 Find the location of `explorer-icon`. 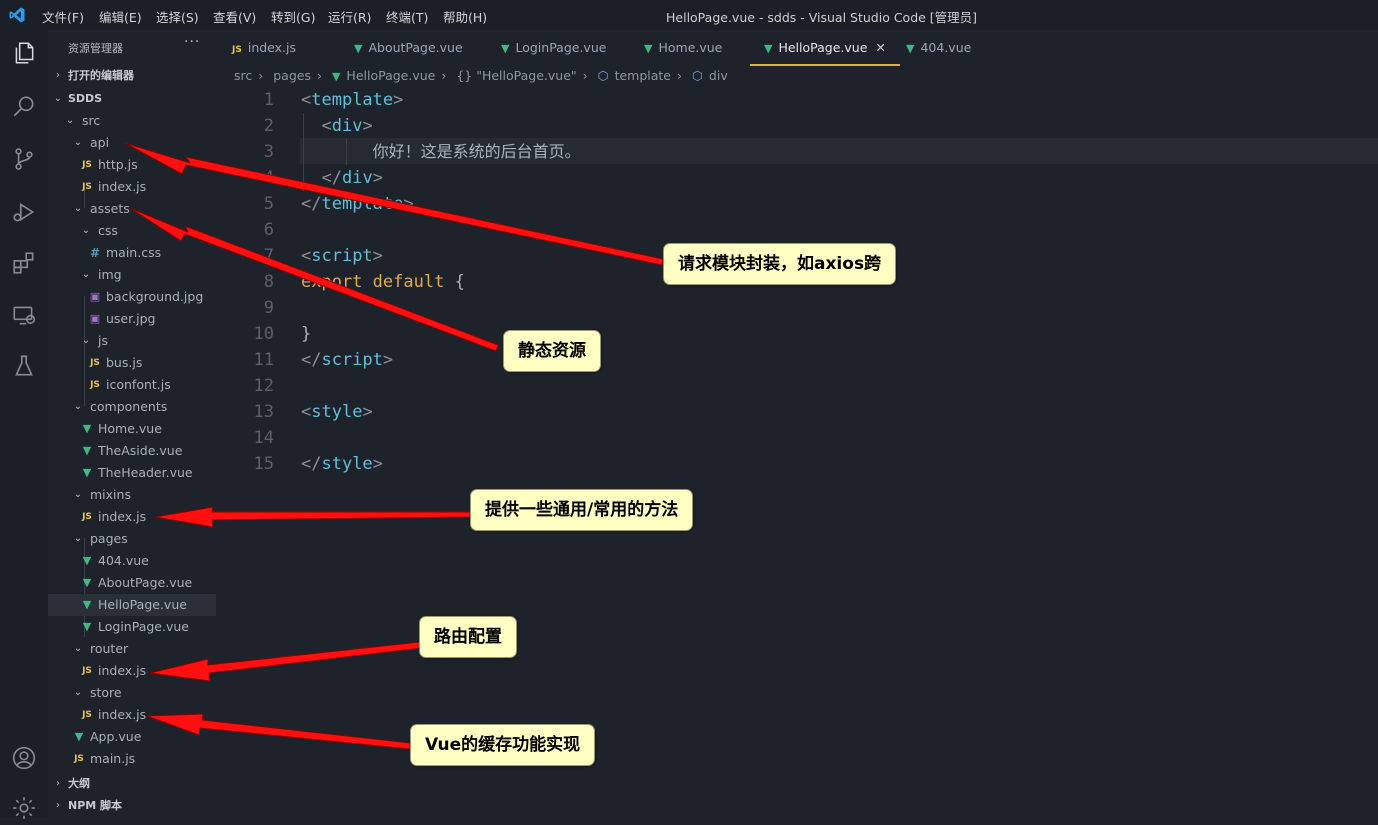

explorer-icon is located at coordinates (24, 53).